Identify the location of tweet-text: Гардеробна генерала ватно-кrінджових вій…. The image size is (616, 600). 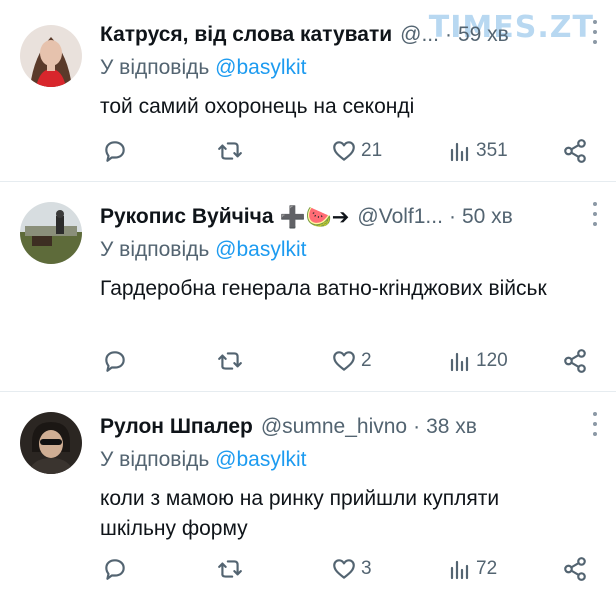
(323, 288).